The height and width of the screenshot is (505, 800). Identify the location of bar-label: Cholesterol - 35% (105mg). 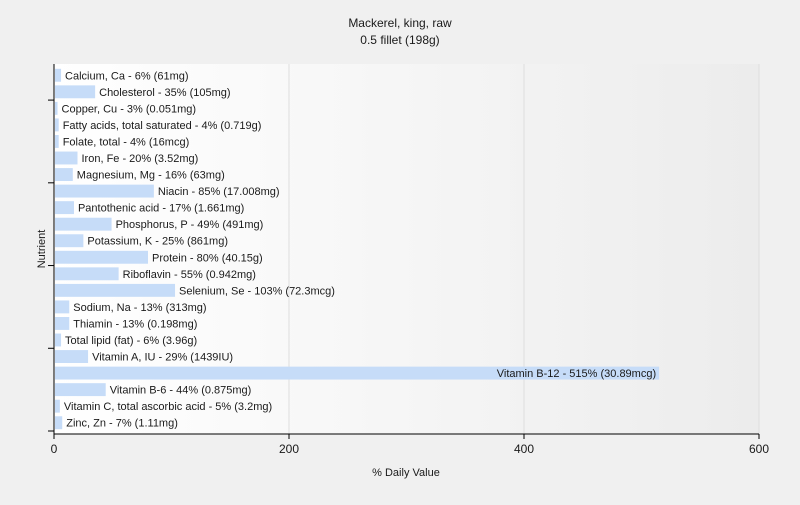
(164, 93).